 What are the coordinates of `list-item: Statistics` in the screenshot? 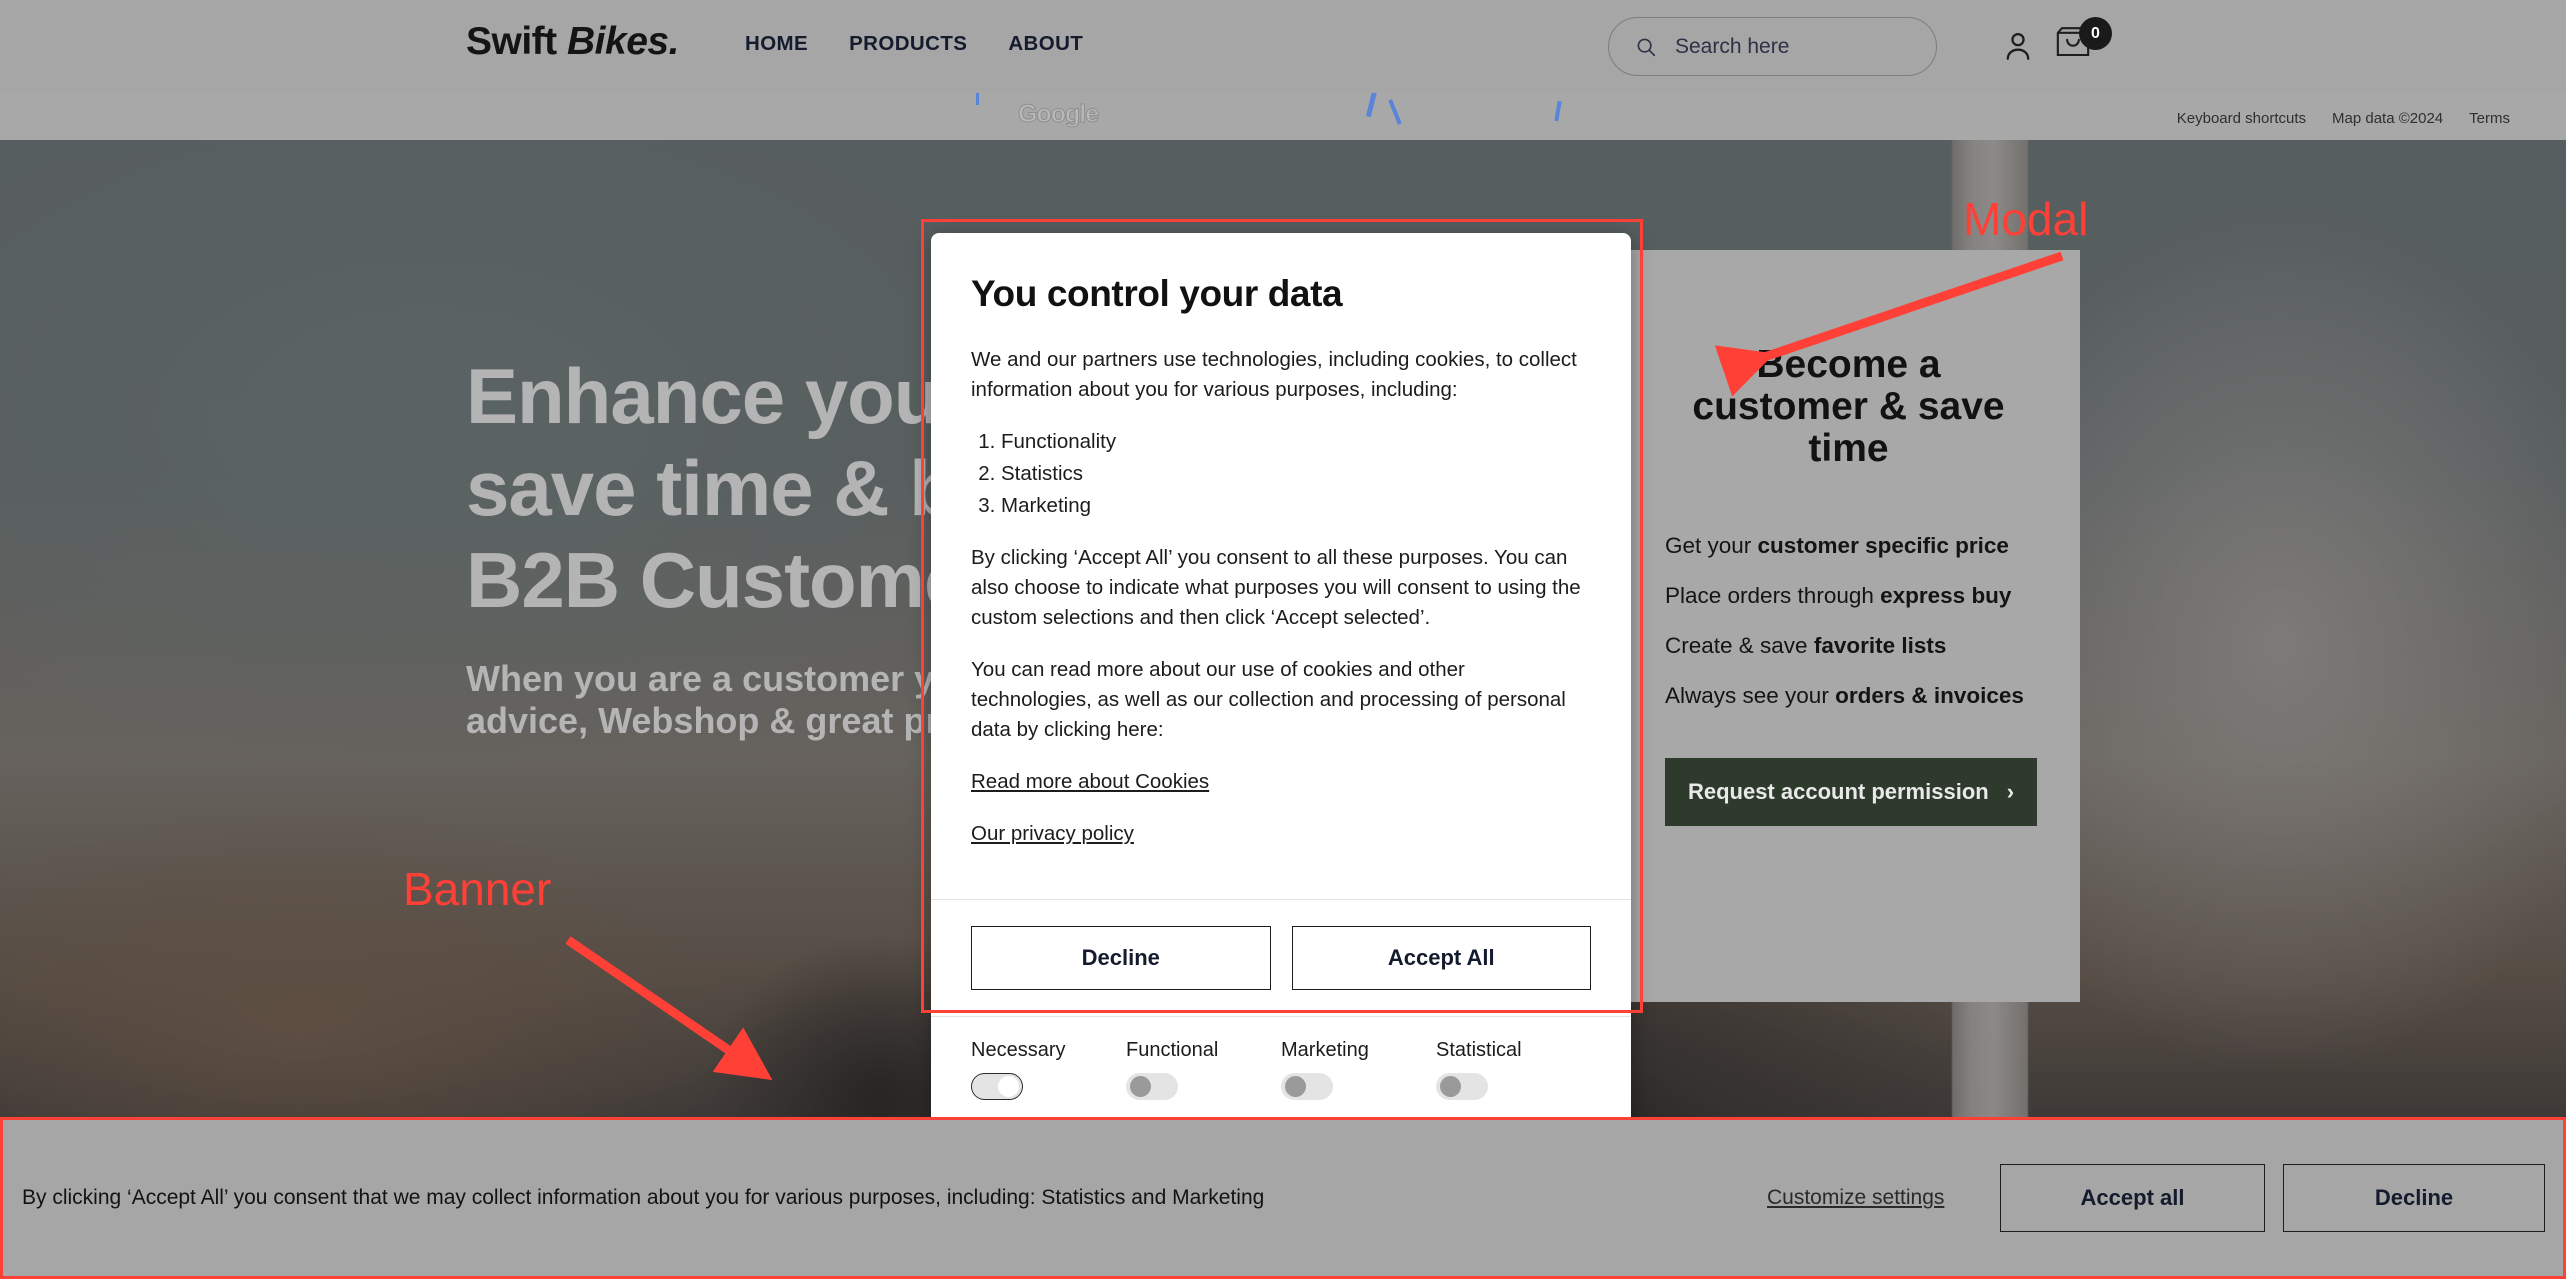 It's located at (1296, 474).